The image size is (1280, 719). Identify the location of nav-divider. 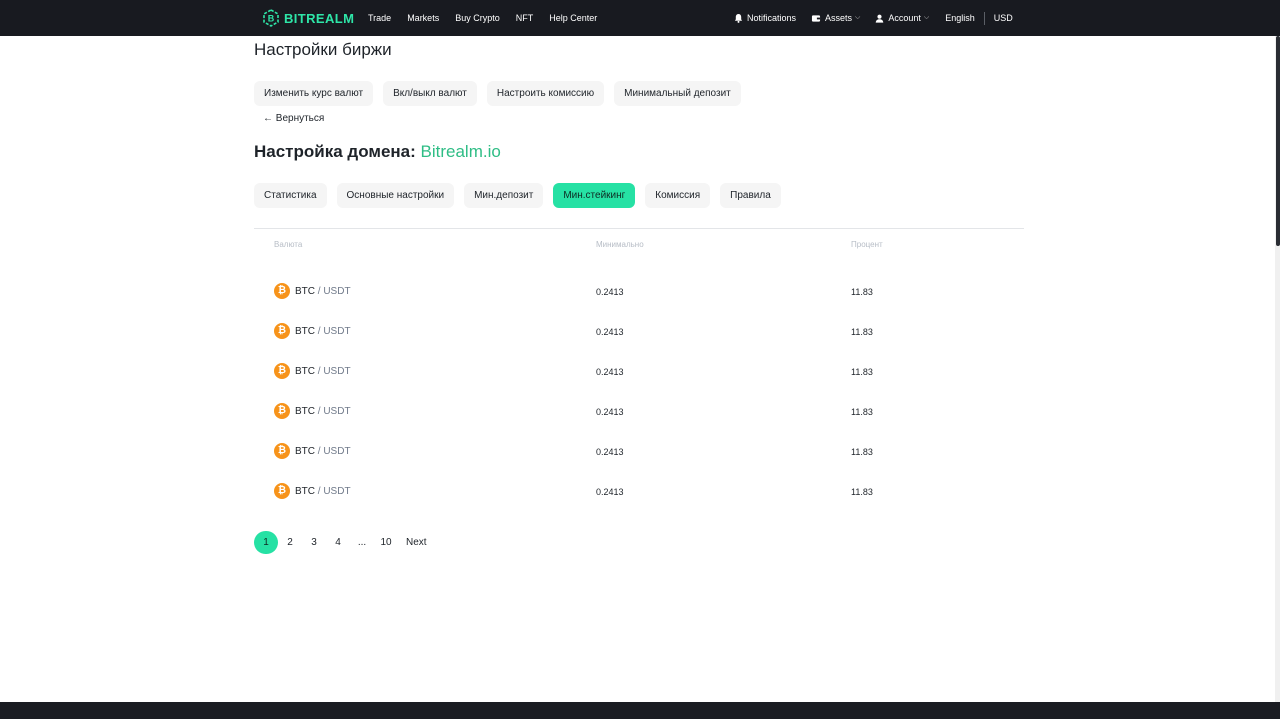
(984, 18).